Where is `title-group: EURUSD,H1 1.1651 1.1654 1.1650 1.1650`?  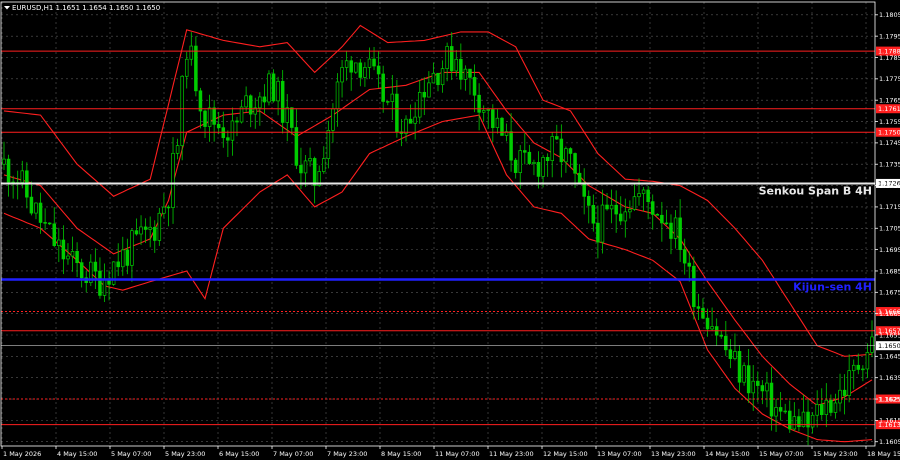
title-group: EURUSD,H1 1.1651 1.1654 1.1650 1.1650 is located at coordinates (82, 8).